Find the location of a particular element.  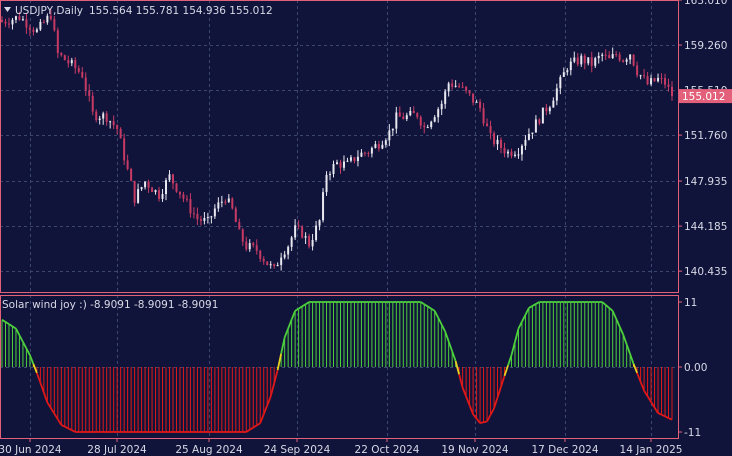

time-axis-label: 22 Oct 2024 is located at coordinates (387, 450).